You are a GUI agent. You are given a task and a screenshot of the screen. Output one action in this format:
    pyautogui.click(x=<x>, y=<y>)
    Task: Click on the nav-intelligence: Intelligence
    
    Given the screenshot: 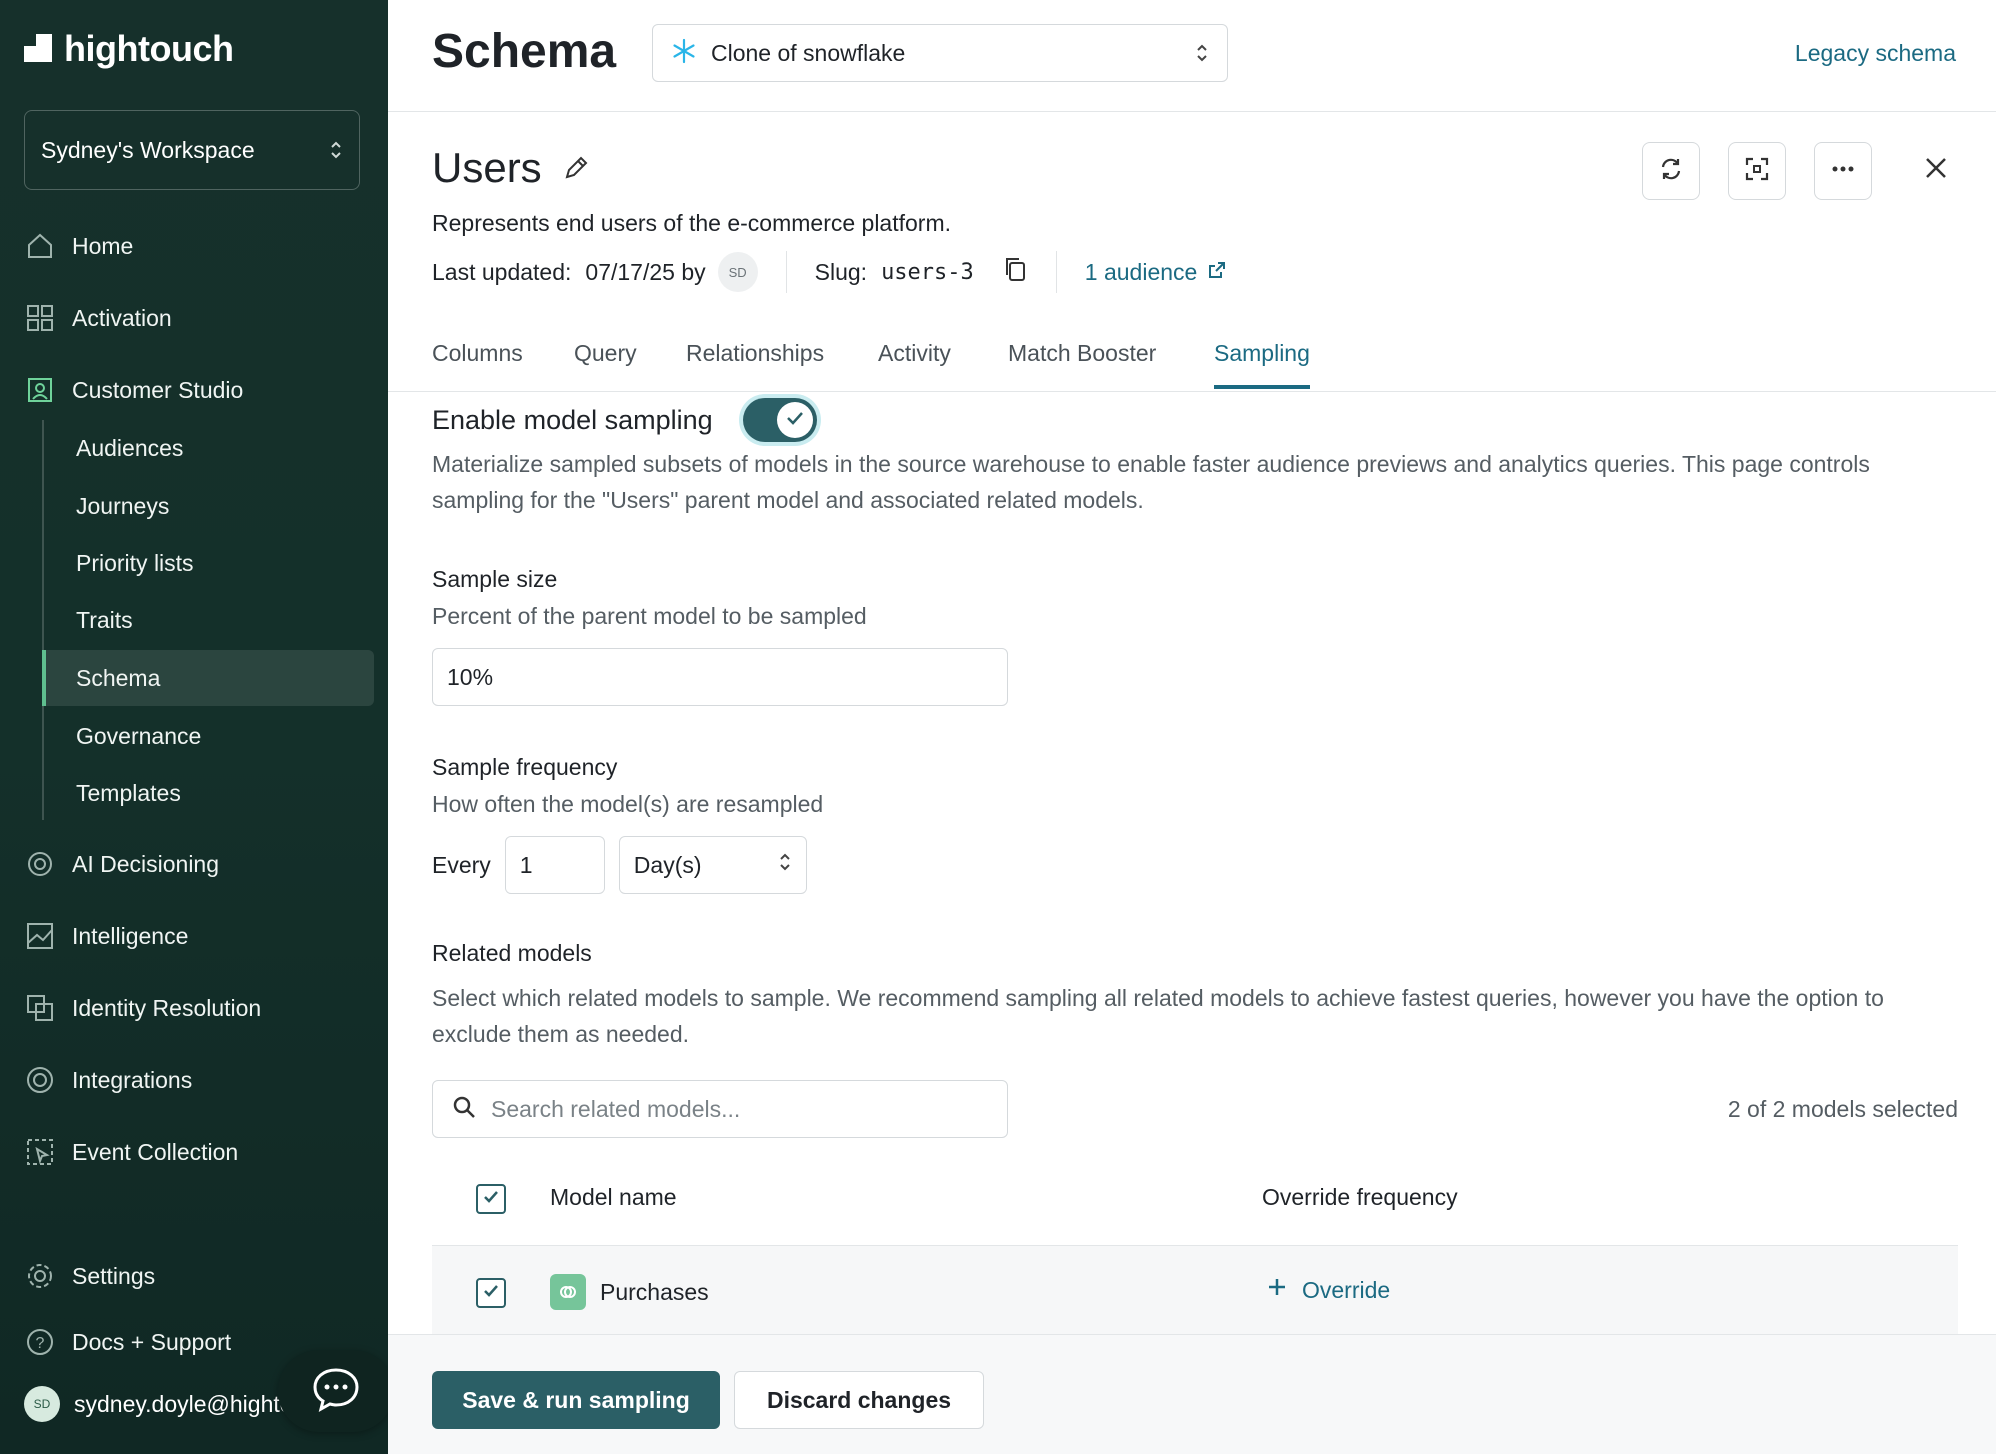 What is the action you would take?
    pyautogui.click(x=106, y=936)
    